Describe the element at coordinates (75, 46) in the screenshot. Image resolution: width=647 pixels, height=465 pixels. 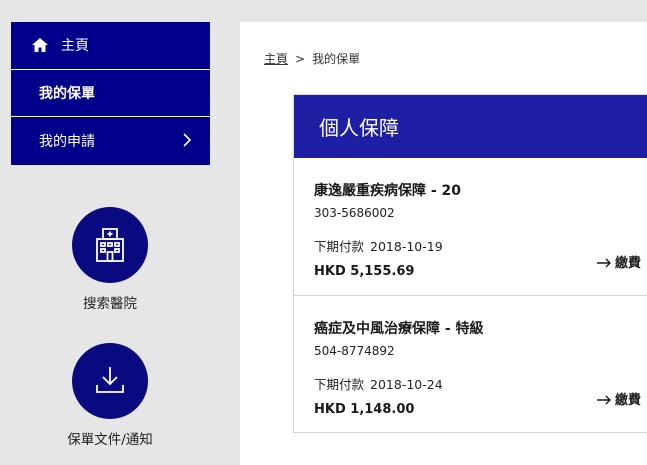
I see `sidebar-item-label: 主頁` at that location.